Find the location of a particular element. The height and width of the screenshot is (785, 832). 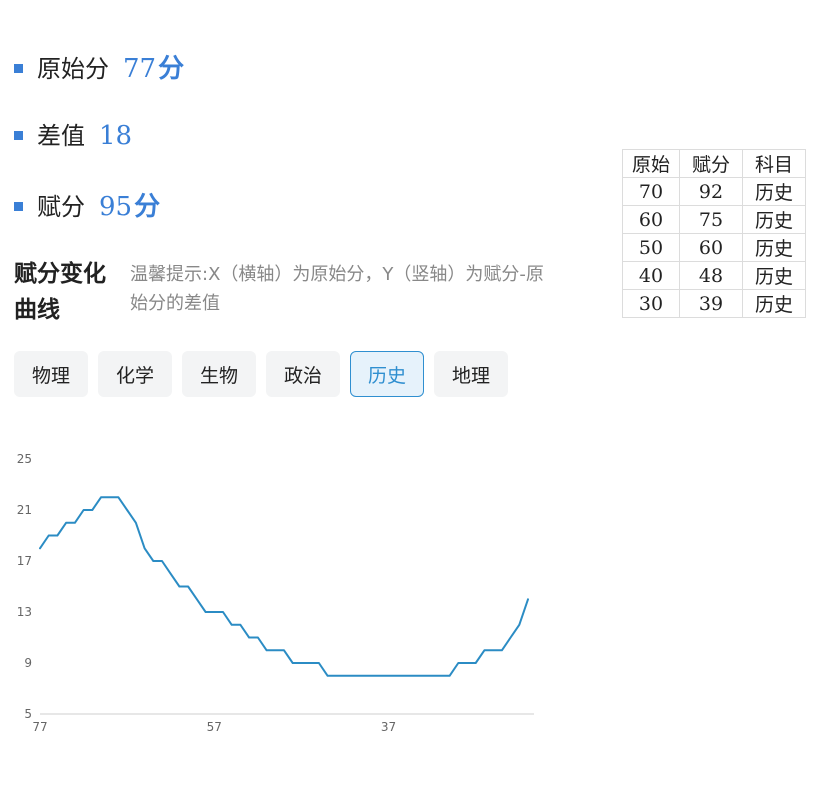

table-row: 40 48 历史 is located at coordinates (714, 275).